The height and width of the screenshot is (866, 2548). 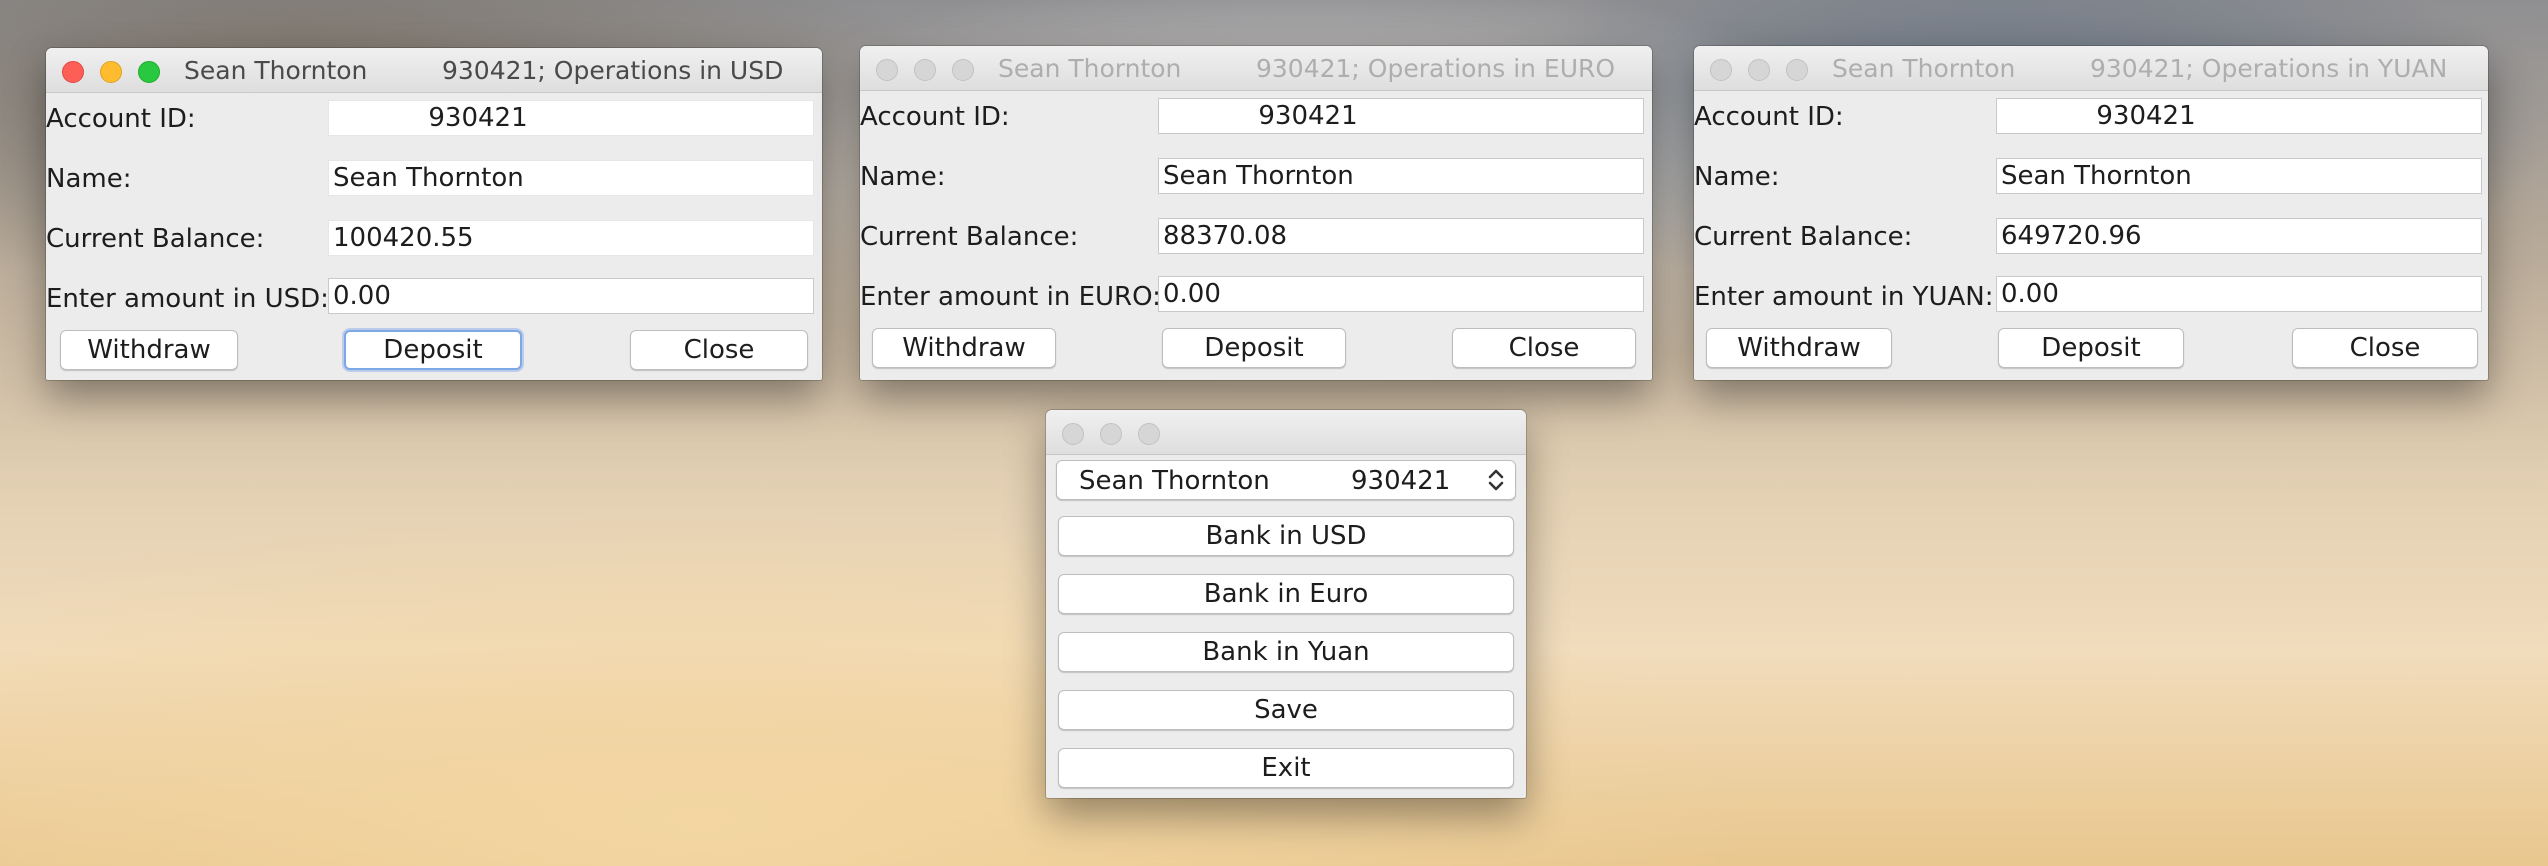 I want to click on menu-window-titlebar, so click(x=1286, y=432).